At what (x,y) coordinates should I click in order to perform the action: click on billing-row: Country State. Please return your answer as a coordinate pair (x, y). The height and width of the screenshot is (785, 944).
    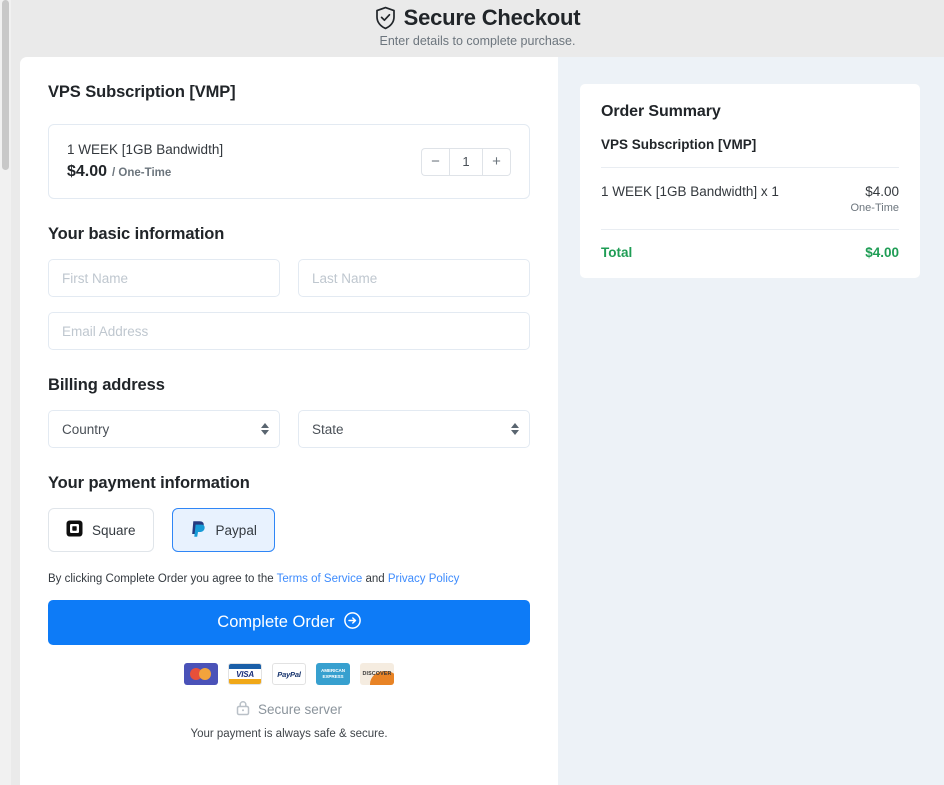
    Looking at the image, I should click on (289, 429).